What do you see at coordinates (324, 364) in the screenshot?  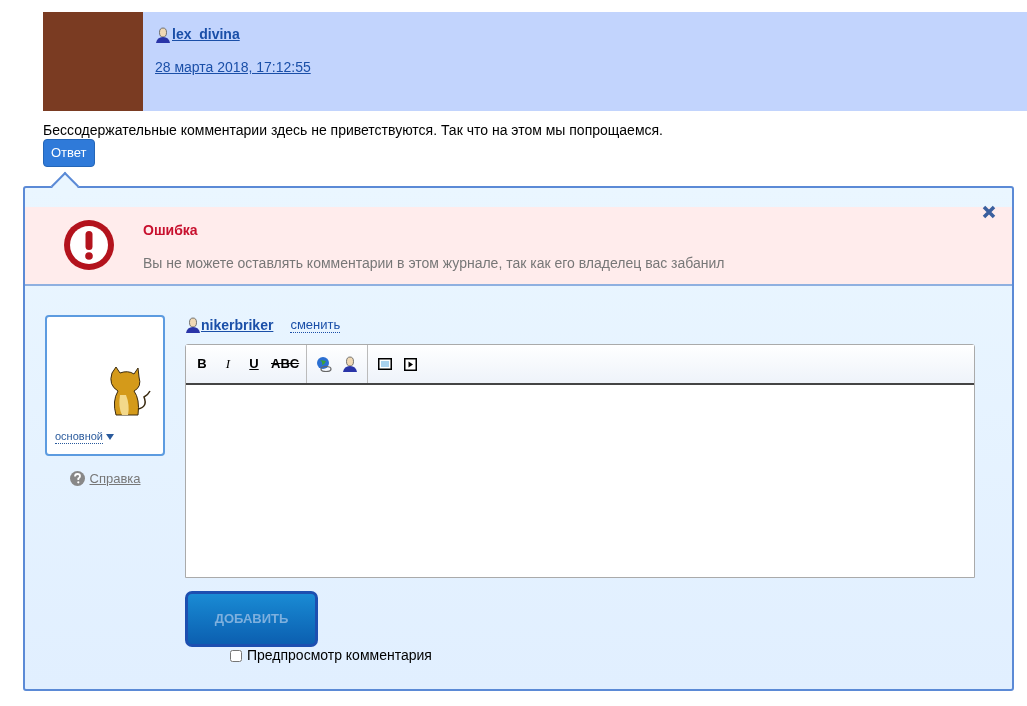 I see `globe-link-icon` at bounding box center [324, 364].